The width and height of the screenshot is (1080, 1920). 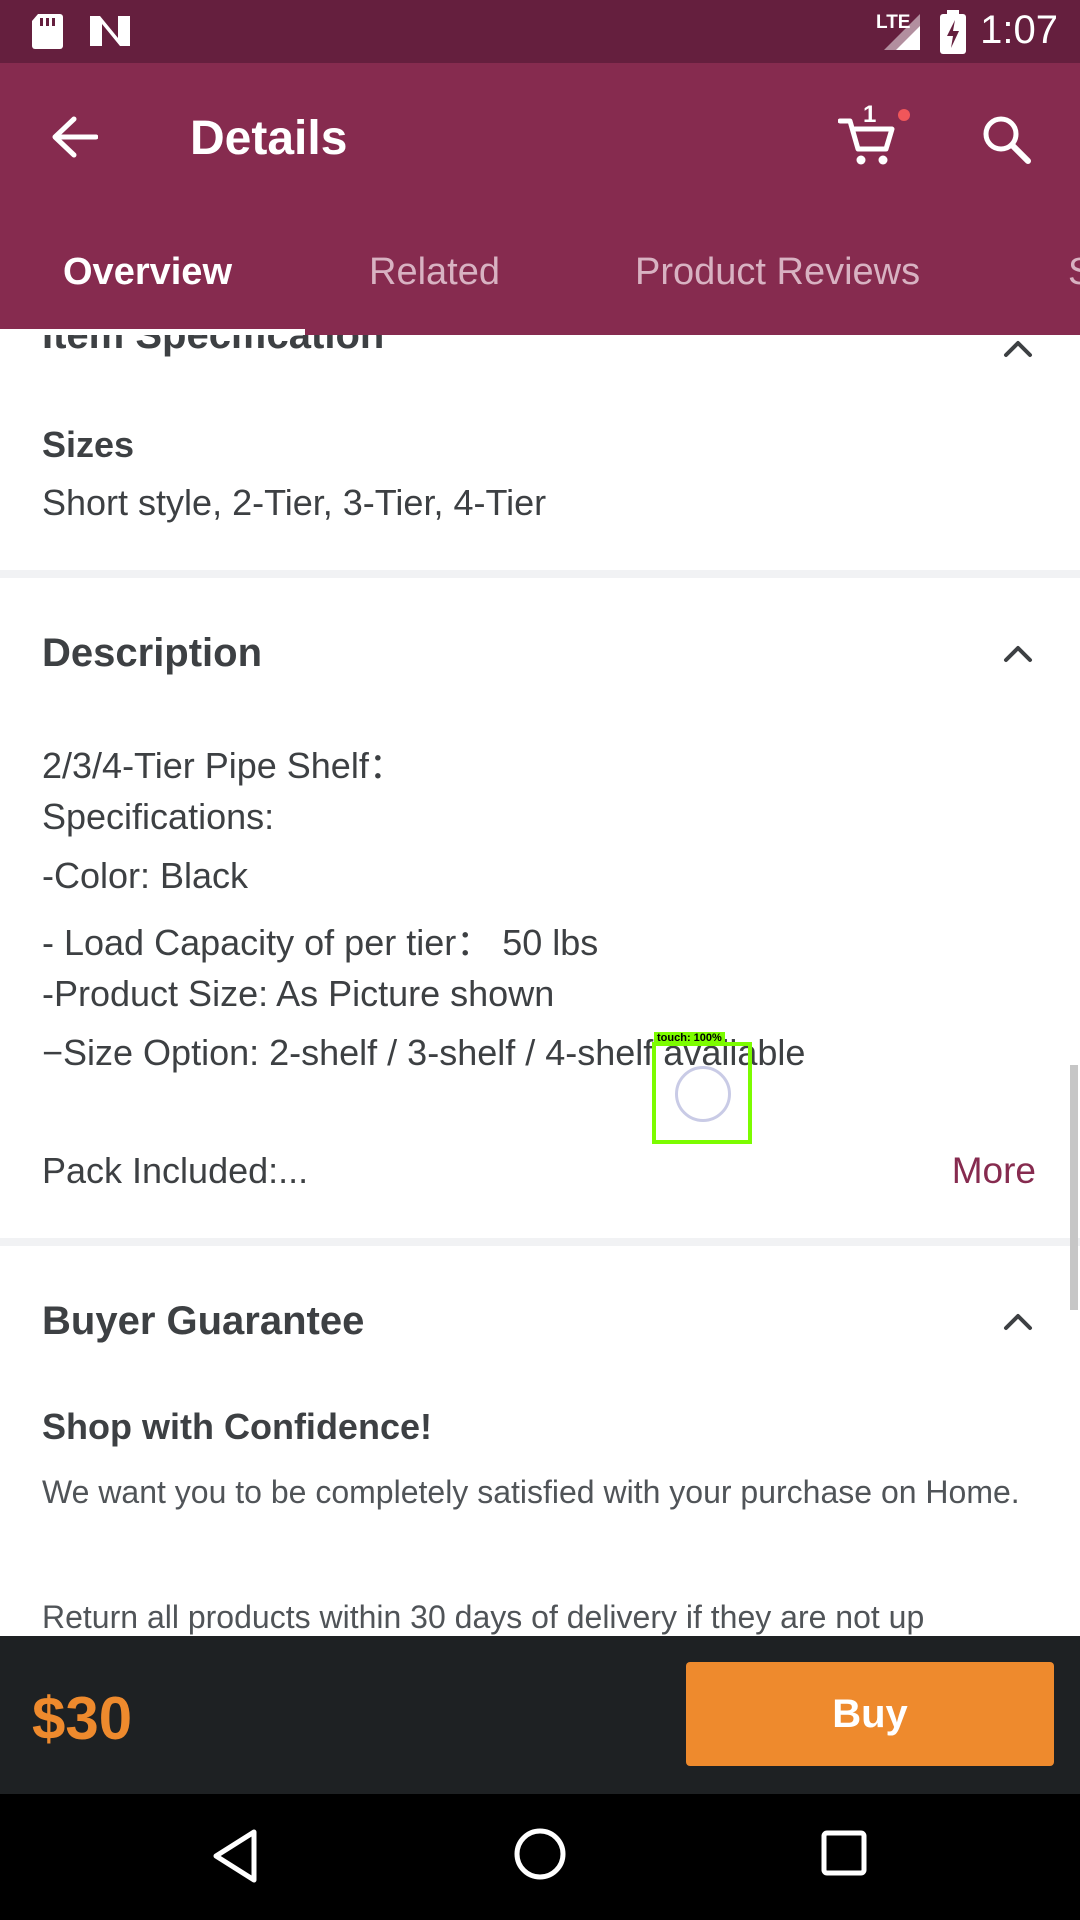 What do you see at coordinates (47, 31) in the screenshot?
I see `sd-card-icon` at bounding box center [47, 31].